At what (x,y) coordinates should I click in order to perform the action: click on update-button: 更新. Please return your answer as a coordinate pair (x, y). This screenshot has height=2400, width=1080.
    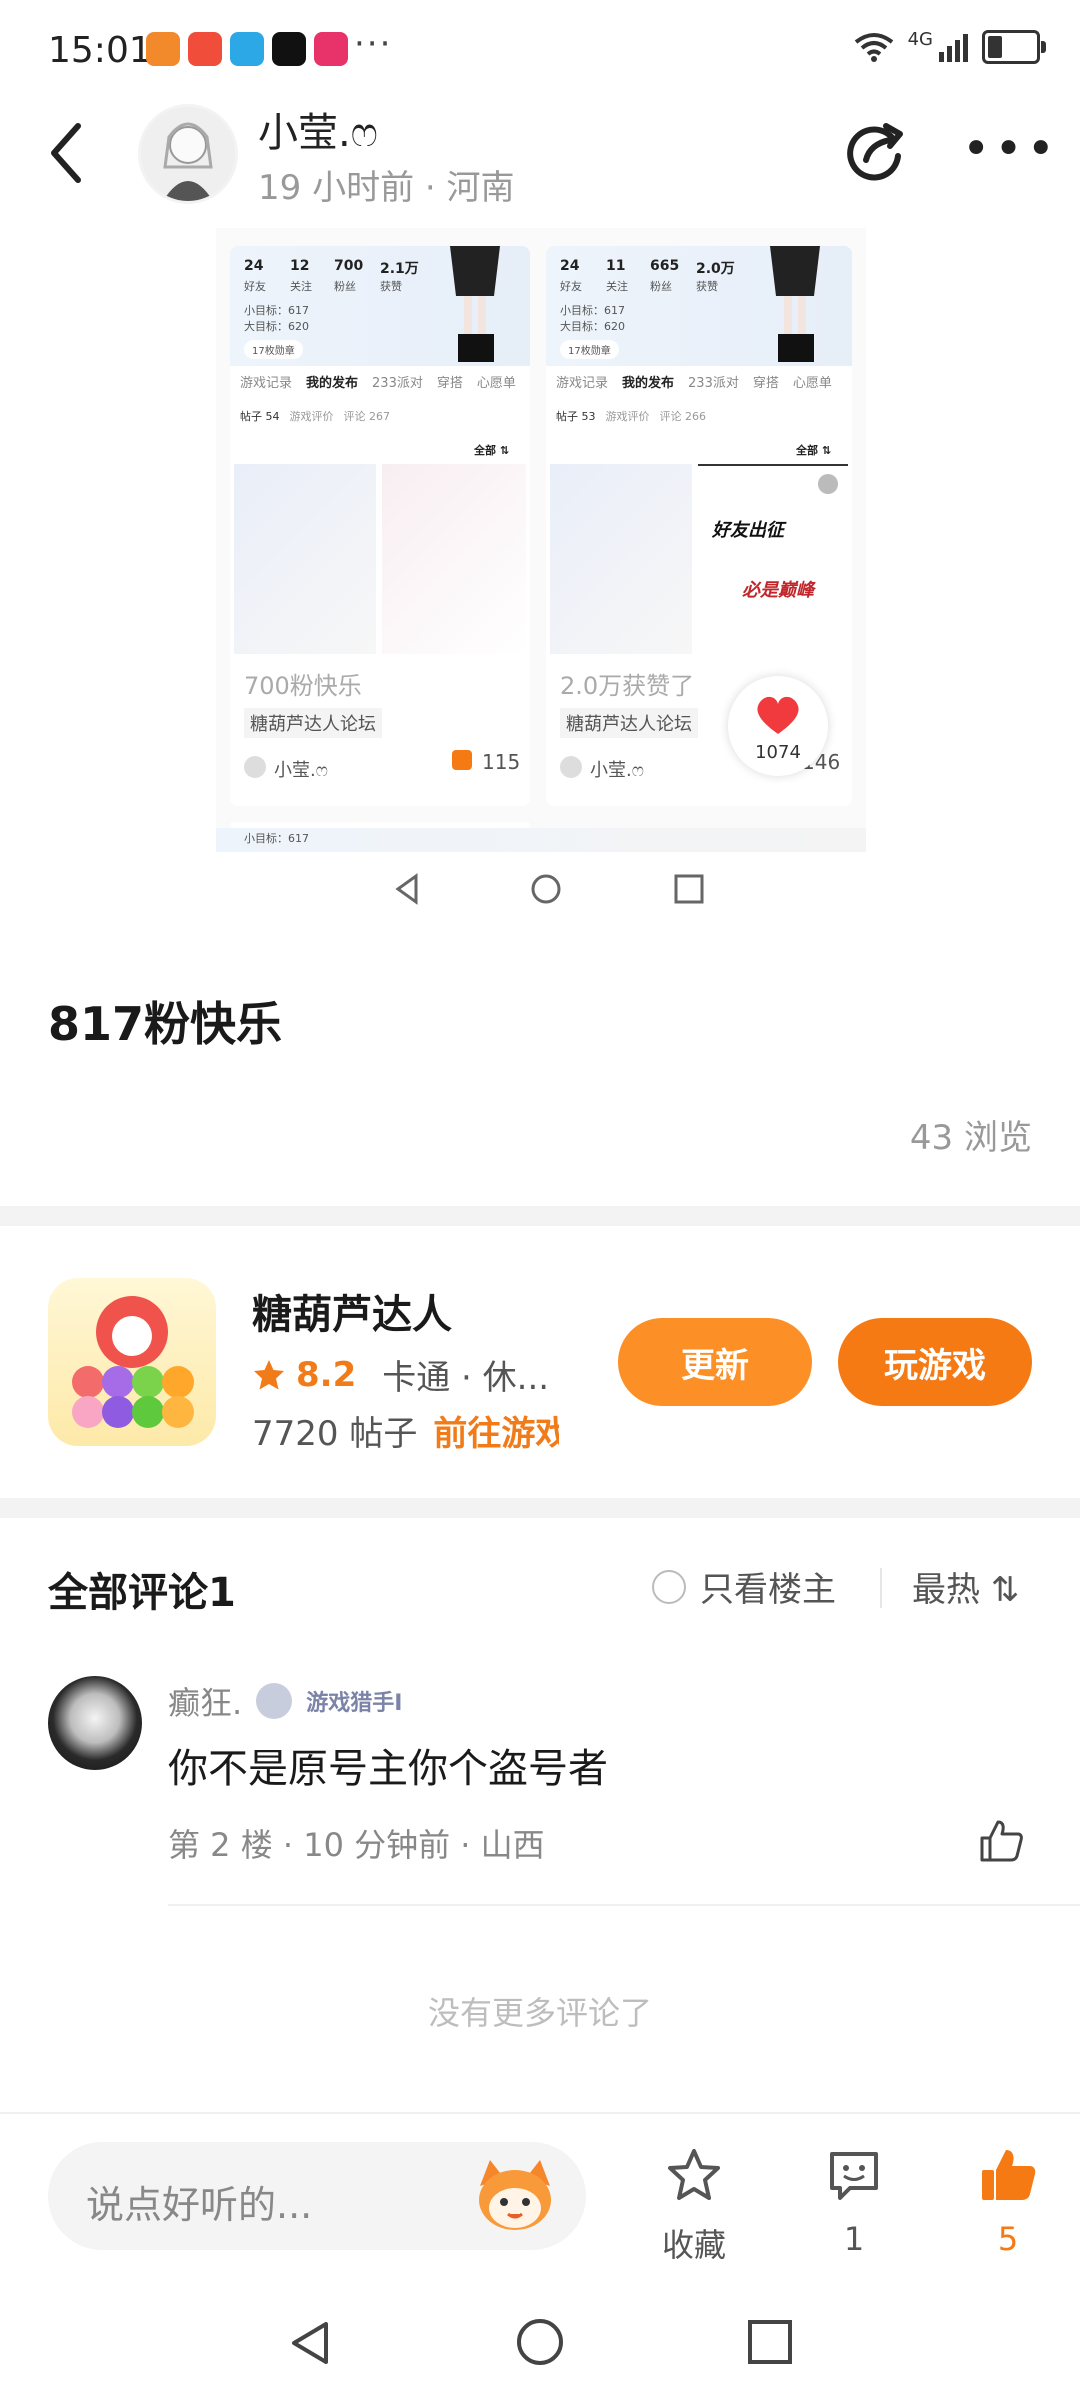
    Looking at the image, I should click on (715, 1362).